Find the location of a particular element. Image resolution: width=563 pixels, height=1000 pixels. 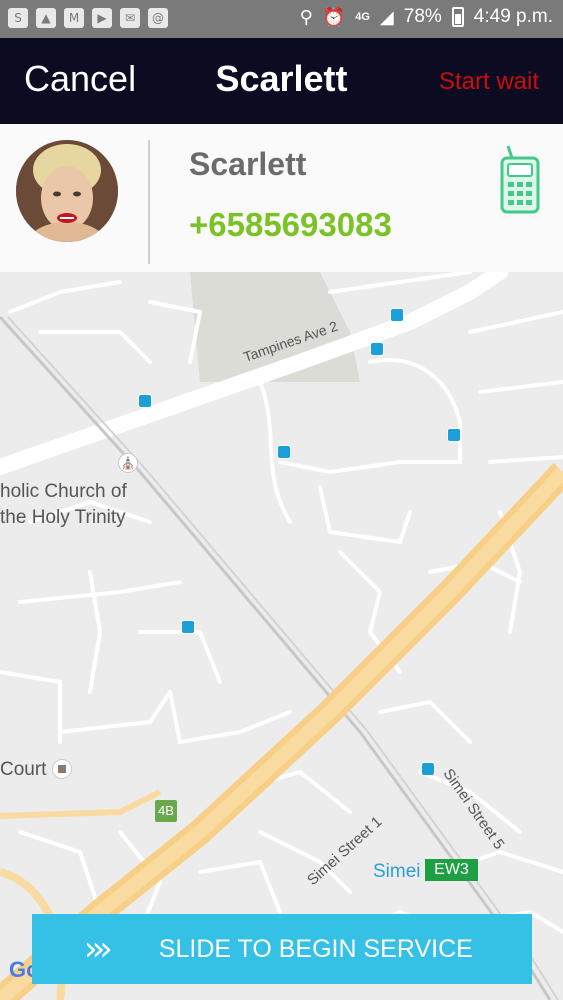

church-label-line1: holic Church of is located at coordinates (63, 491).